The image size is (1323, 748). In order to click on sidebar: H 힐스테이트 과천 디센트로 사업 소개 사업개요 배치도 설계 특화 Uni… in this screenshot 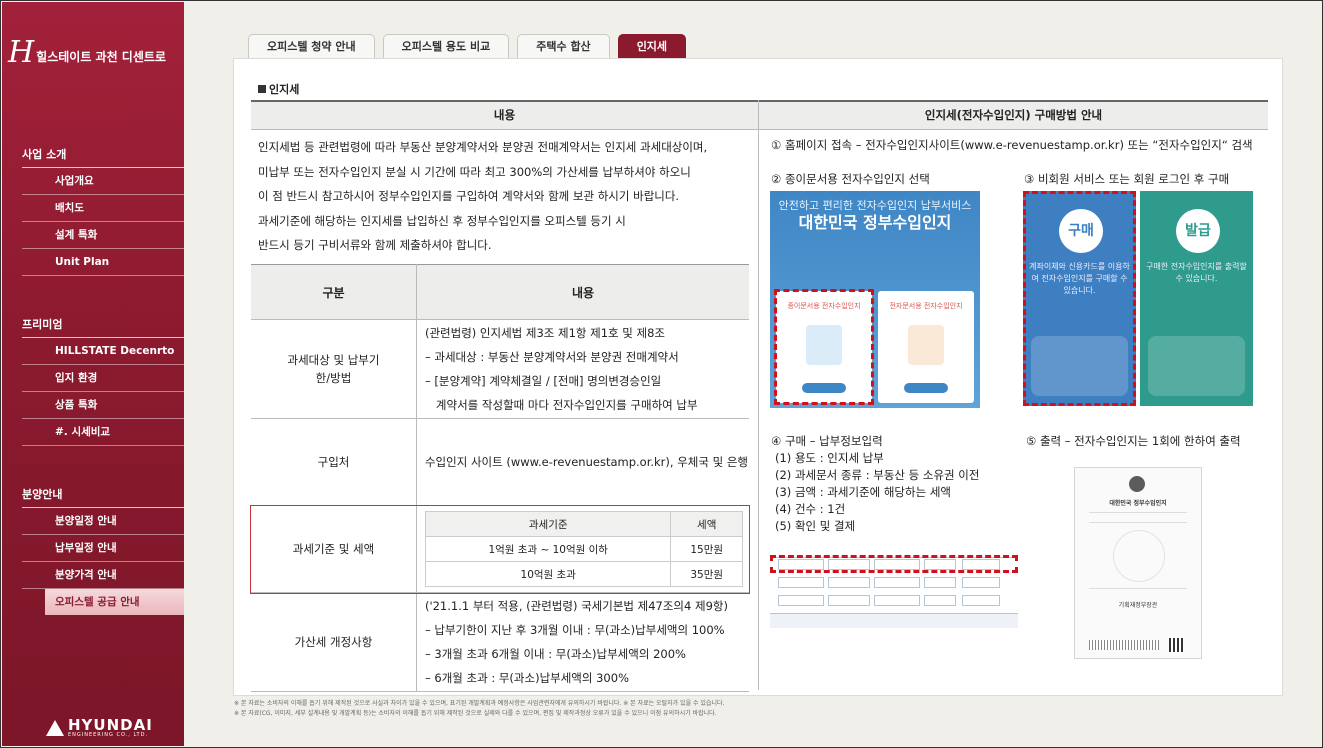, I will do `click(93, 374)`.